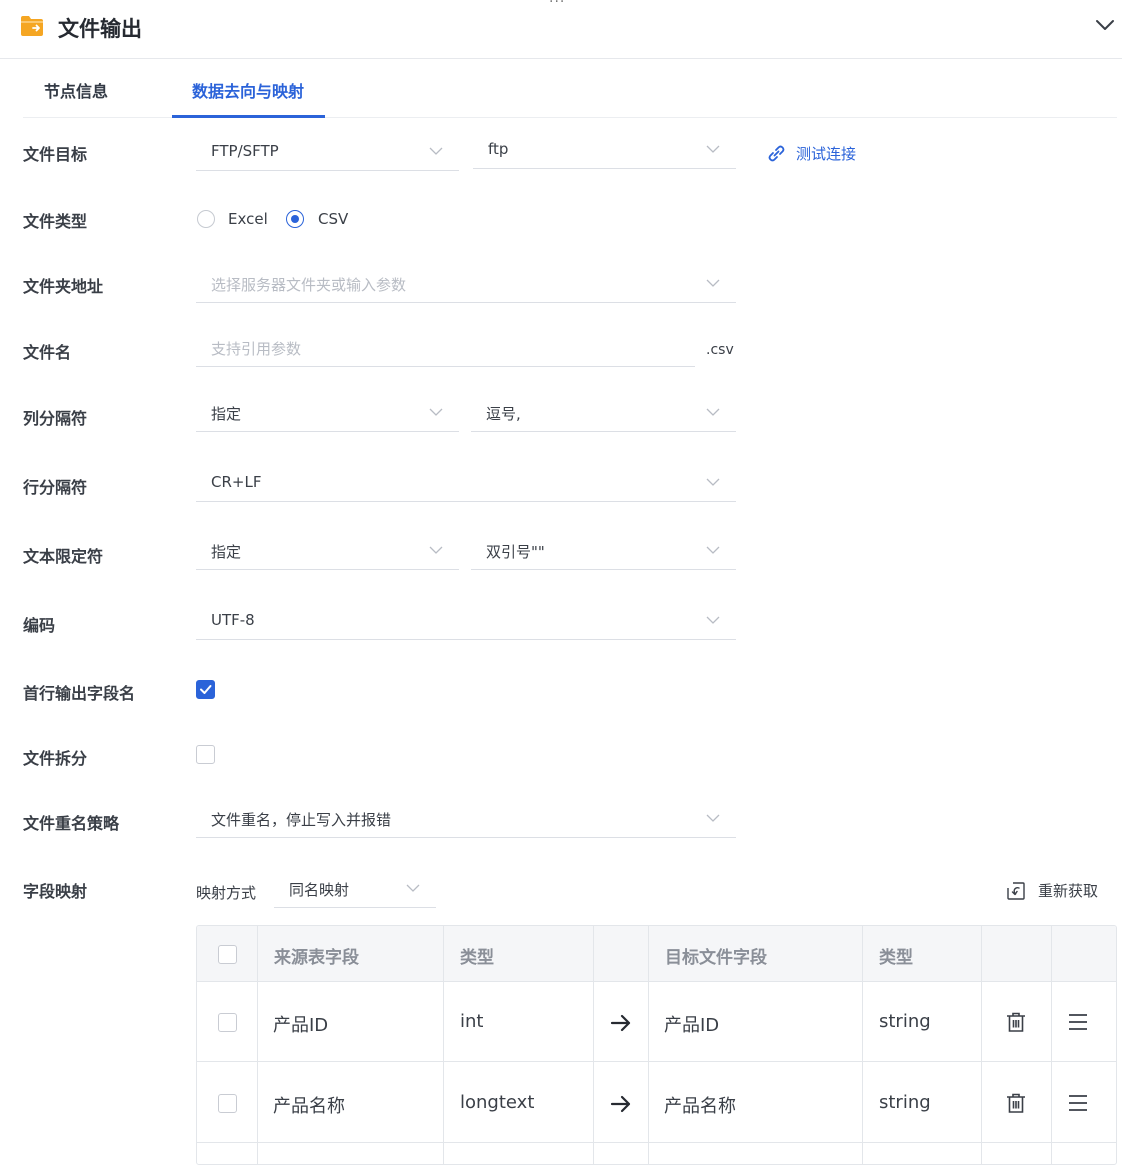 The height and width of the screenshot is (1165, 1122). I want to click on check-icon, so click(206, 689).